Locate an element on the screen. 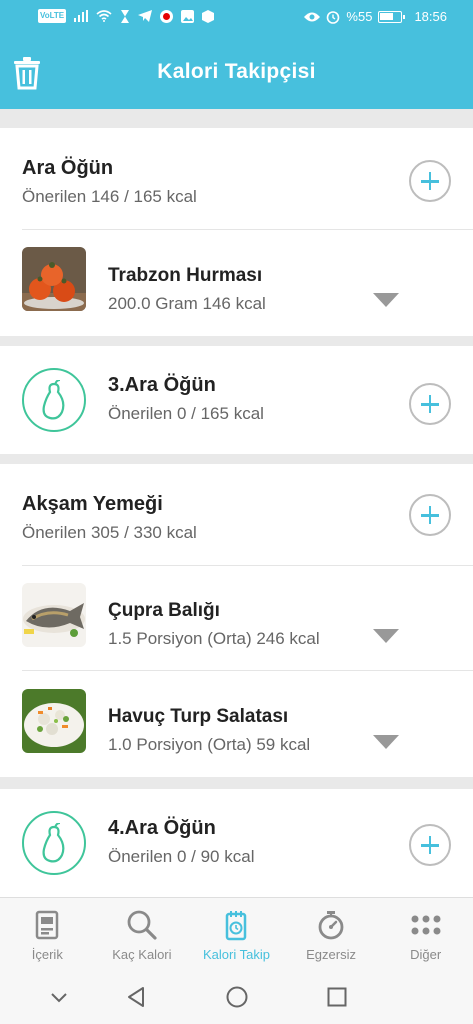 The width and height of the screenshot is (473, 1024). nav-label: Egzersiz is located at coordinates (331, 954).